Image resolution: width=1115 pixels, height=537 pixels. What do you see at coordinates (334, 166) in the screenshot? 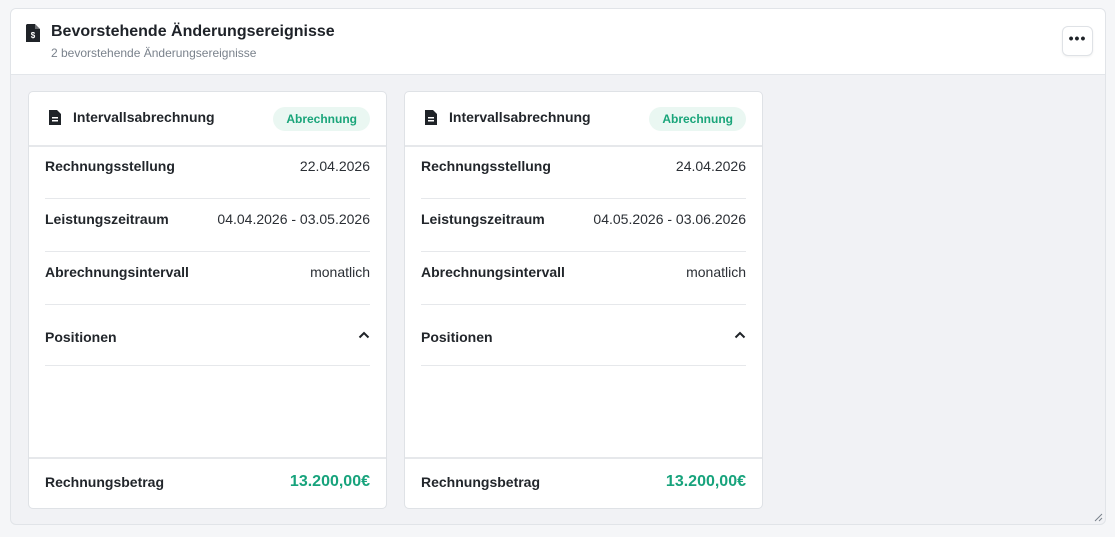
I see `row-value: 22.04.2026` at bounding box center [334, 166].